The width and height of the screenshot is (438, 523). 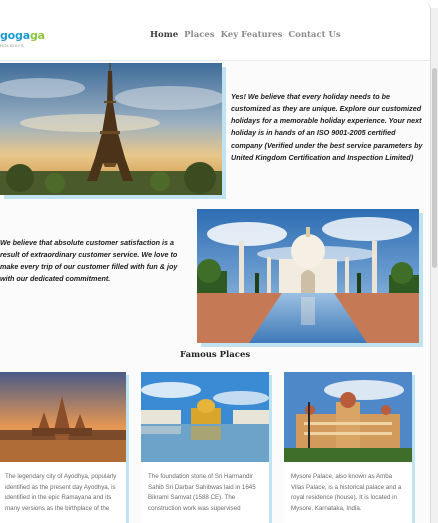 What do you see at coordinates (314, 35) in the screenshot?
I see `nav-contact-us: Contact Us` at bounding box center [314, 35].